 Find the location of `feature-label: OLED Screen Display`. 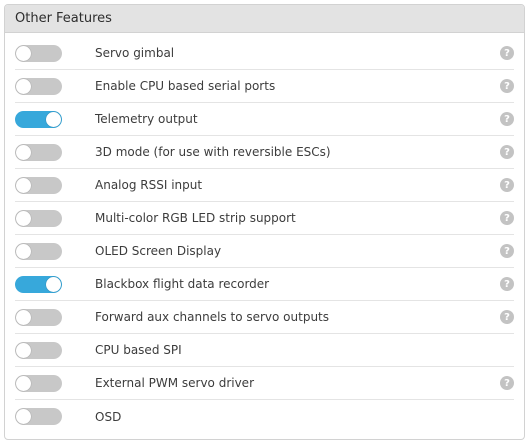

feature-label: OLED Screen Display is located at coordinates (158, 251).